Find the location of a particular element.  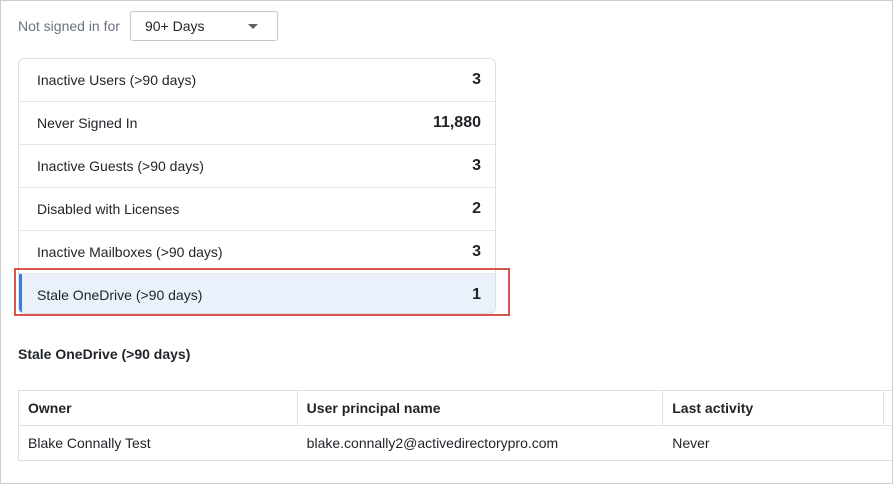

summary-row-disabled-with-licenses: Disabled with Licenses 2 is located at coordinates (257, 209).